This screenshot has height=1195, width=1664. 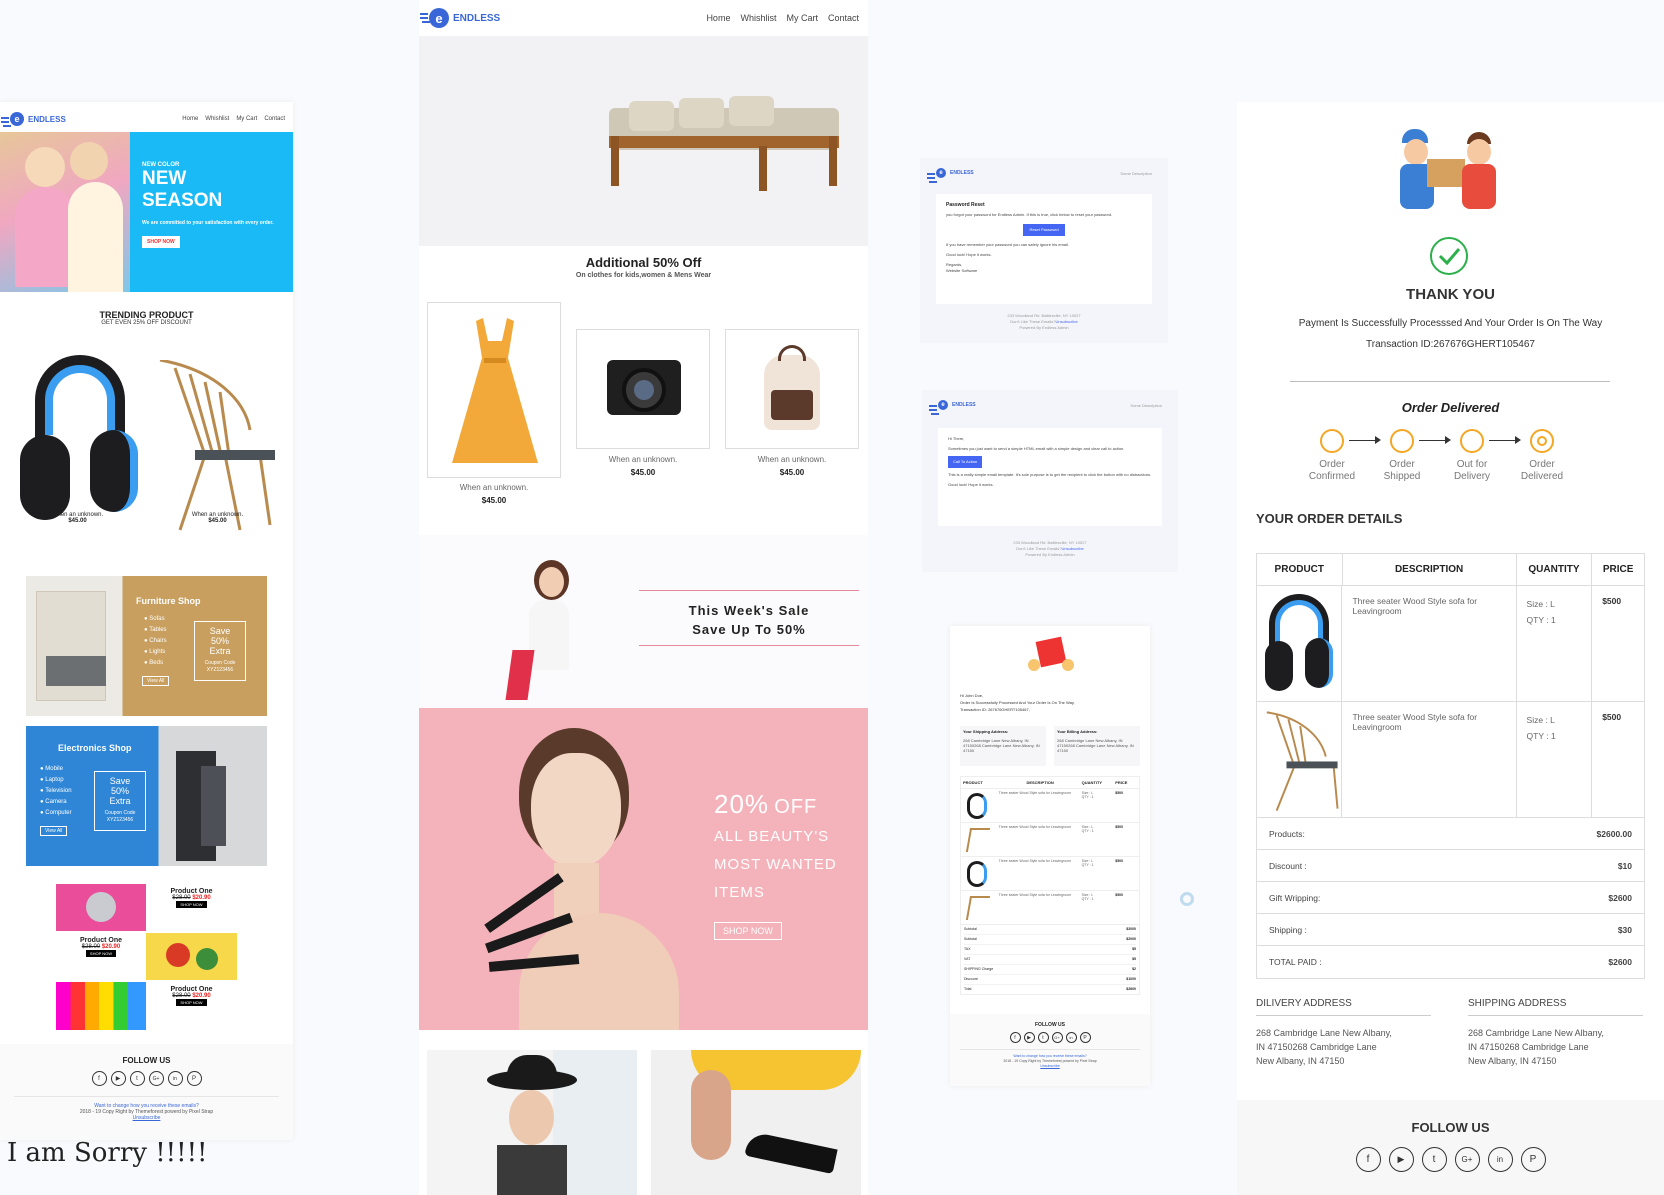 I want to click on step-label: Order Confirmed, so click(x=1332, y=471).